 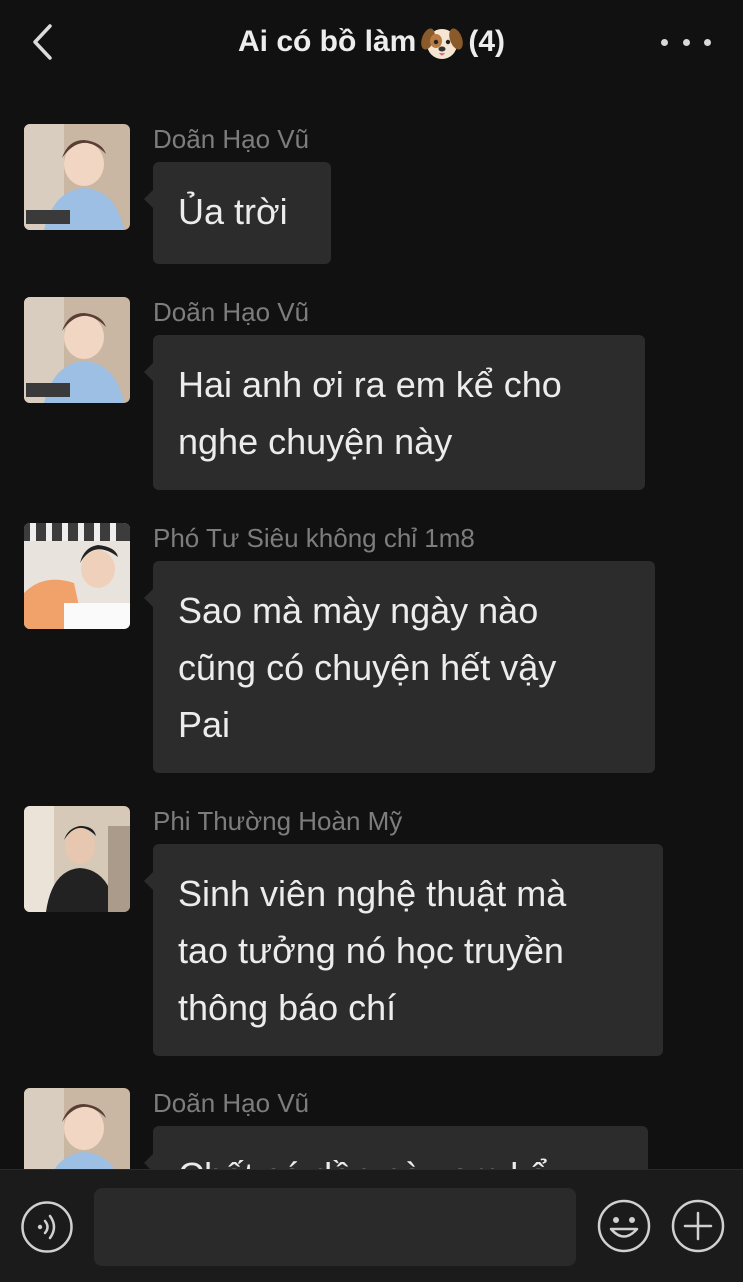 What do you see at coordinates (442, 42) in the screenshot?
I see `dog-face-icon` at bounding box center [442, 42].